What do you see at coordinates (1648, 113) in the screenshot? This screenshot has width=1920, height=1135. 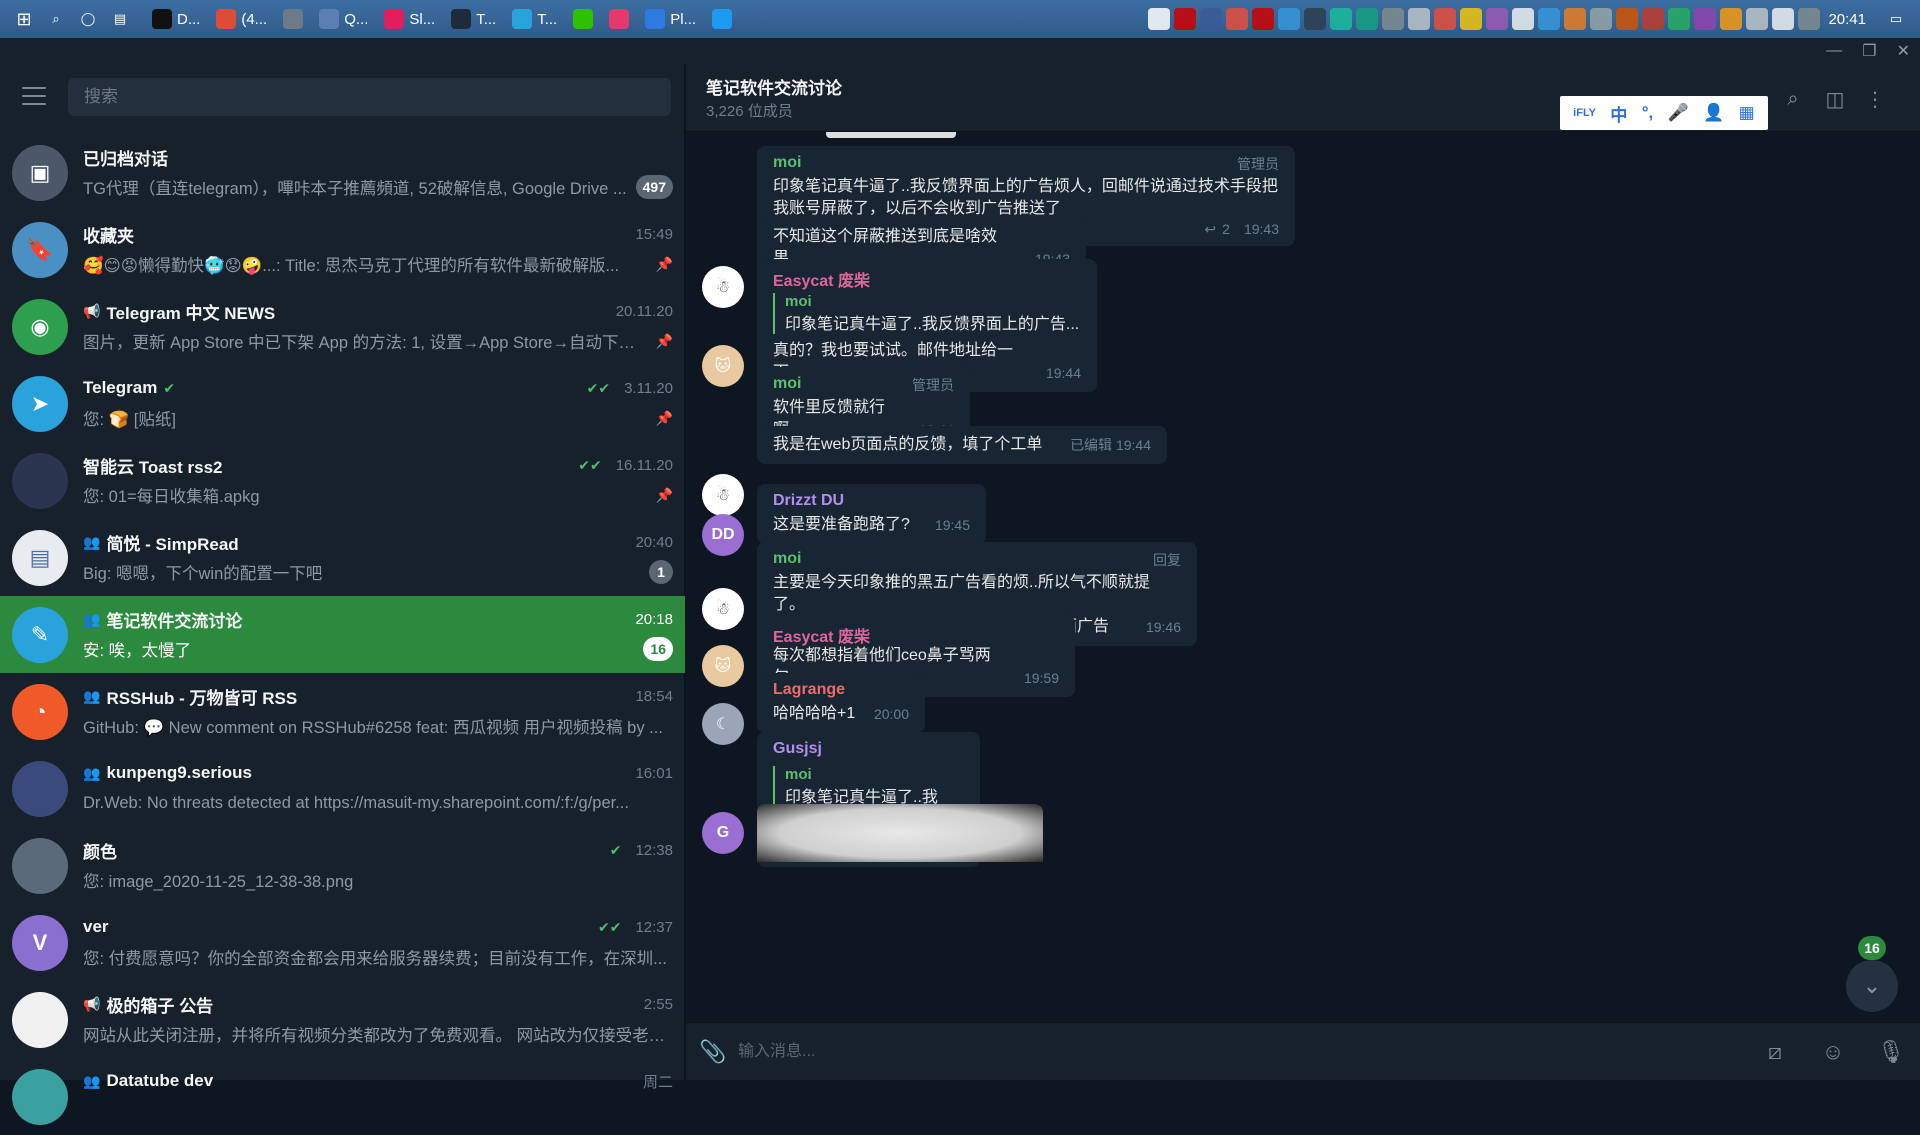 I see `ime-button: °,` at bounding box center [1648, 113].